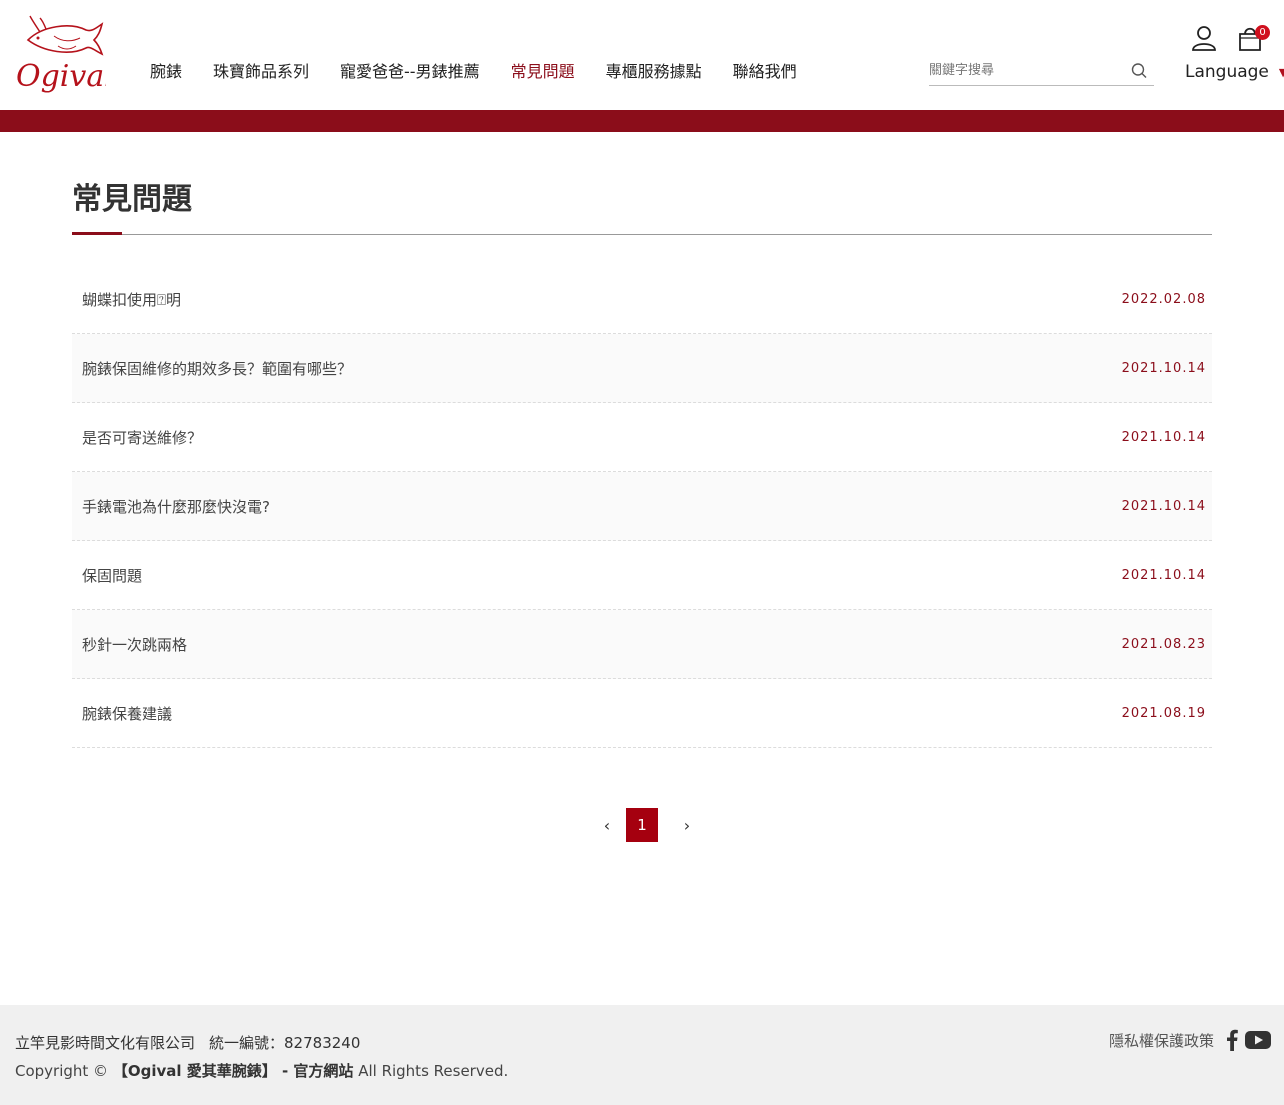 This screenshot has width=1284, height=1105. What do you see at coordinates (142, 437) in the screenshot?
I see `faq-question: 是否可寄送維修？` at bounding box center [142, 437].